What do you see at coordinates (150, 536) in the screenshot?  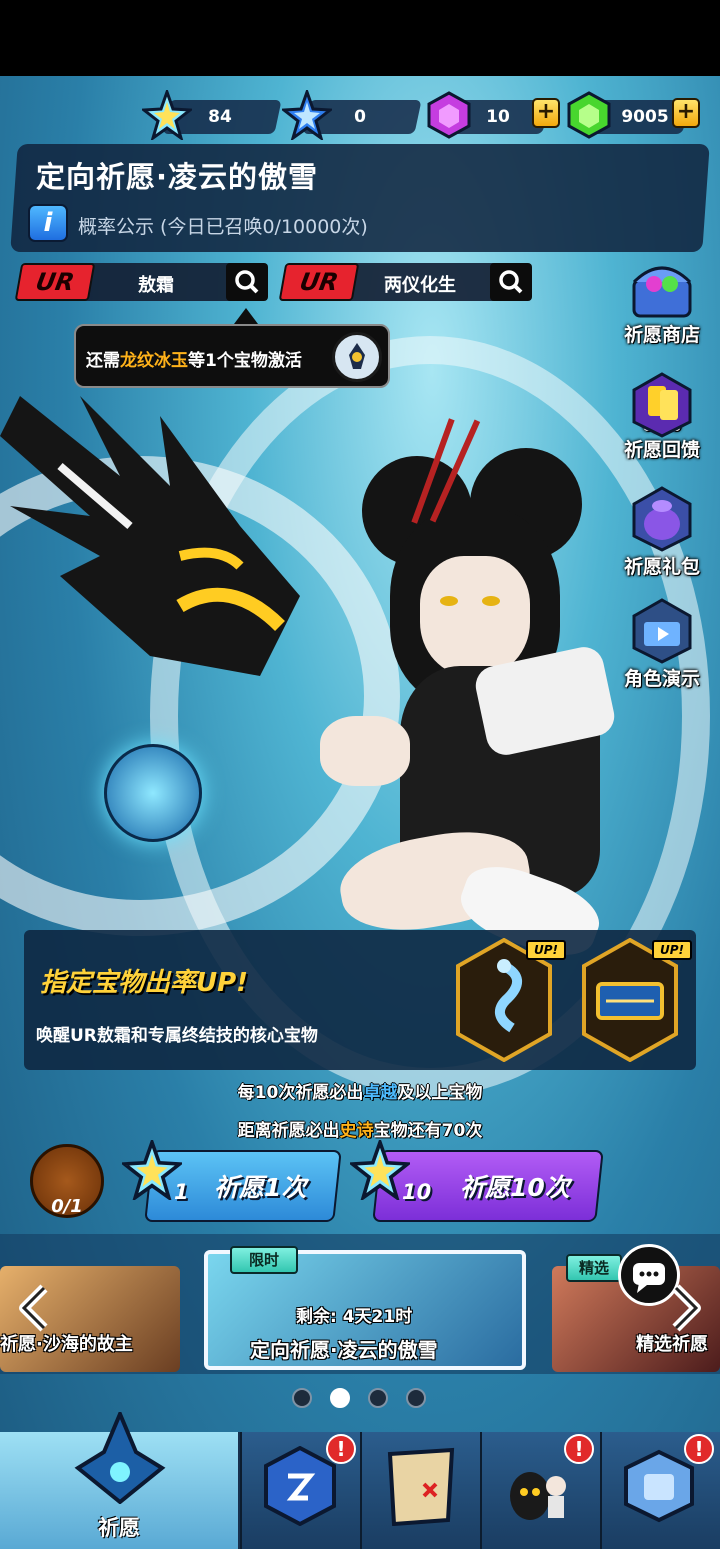 I see `dragon-head-art` at bounding box center [150, 536].